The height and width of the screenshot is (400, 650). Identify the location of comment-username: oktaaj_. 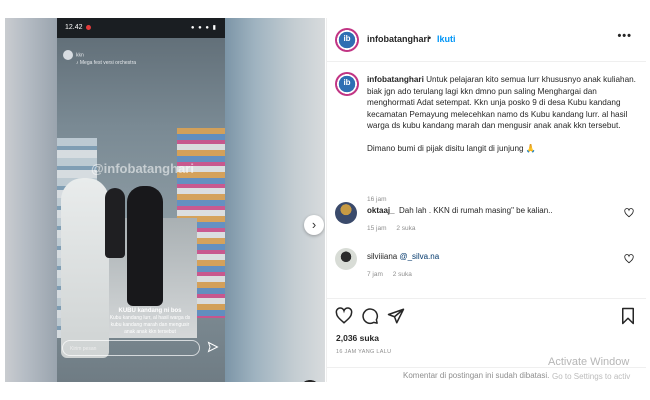
(381, 210).